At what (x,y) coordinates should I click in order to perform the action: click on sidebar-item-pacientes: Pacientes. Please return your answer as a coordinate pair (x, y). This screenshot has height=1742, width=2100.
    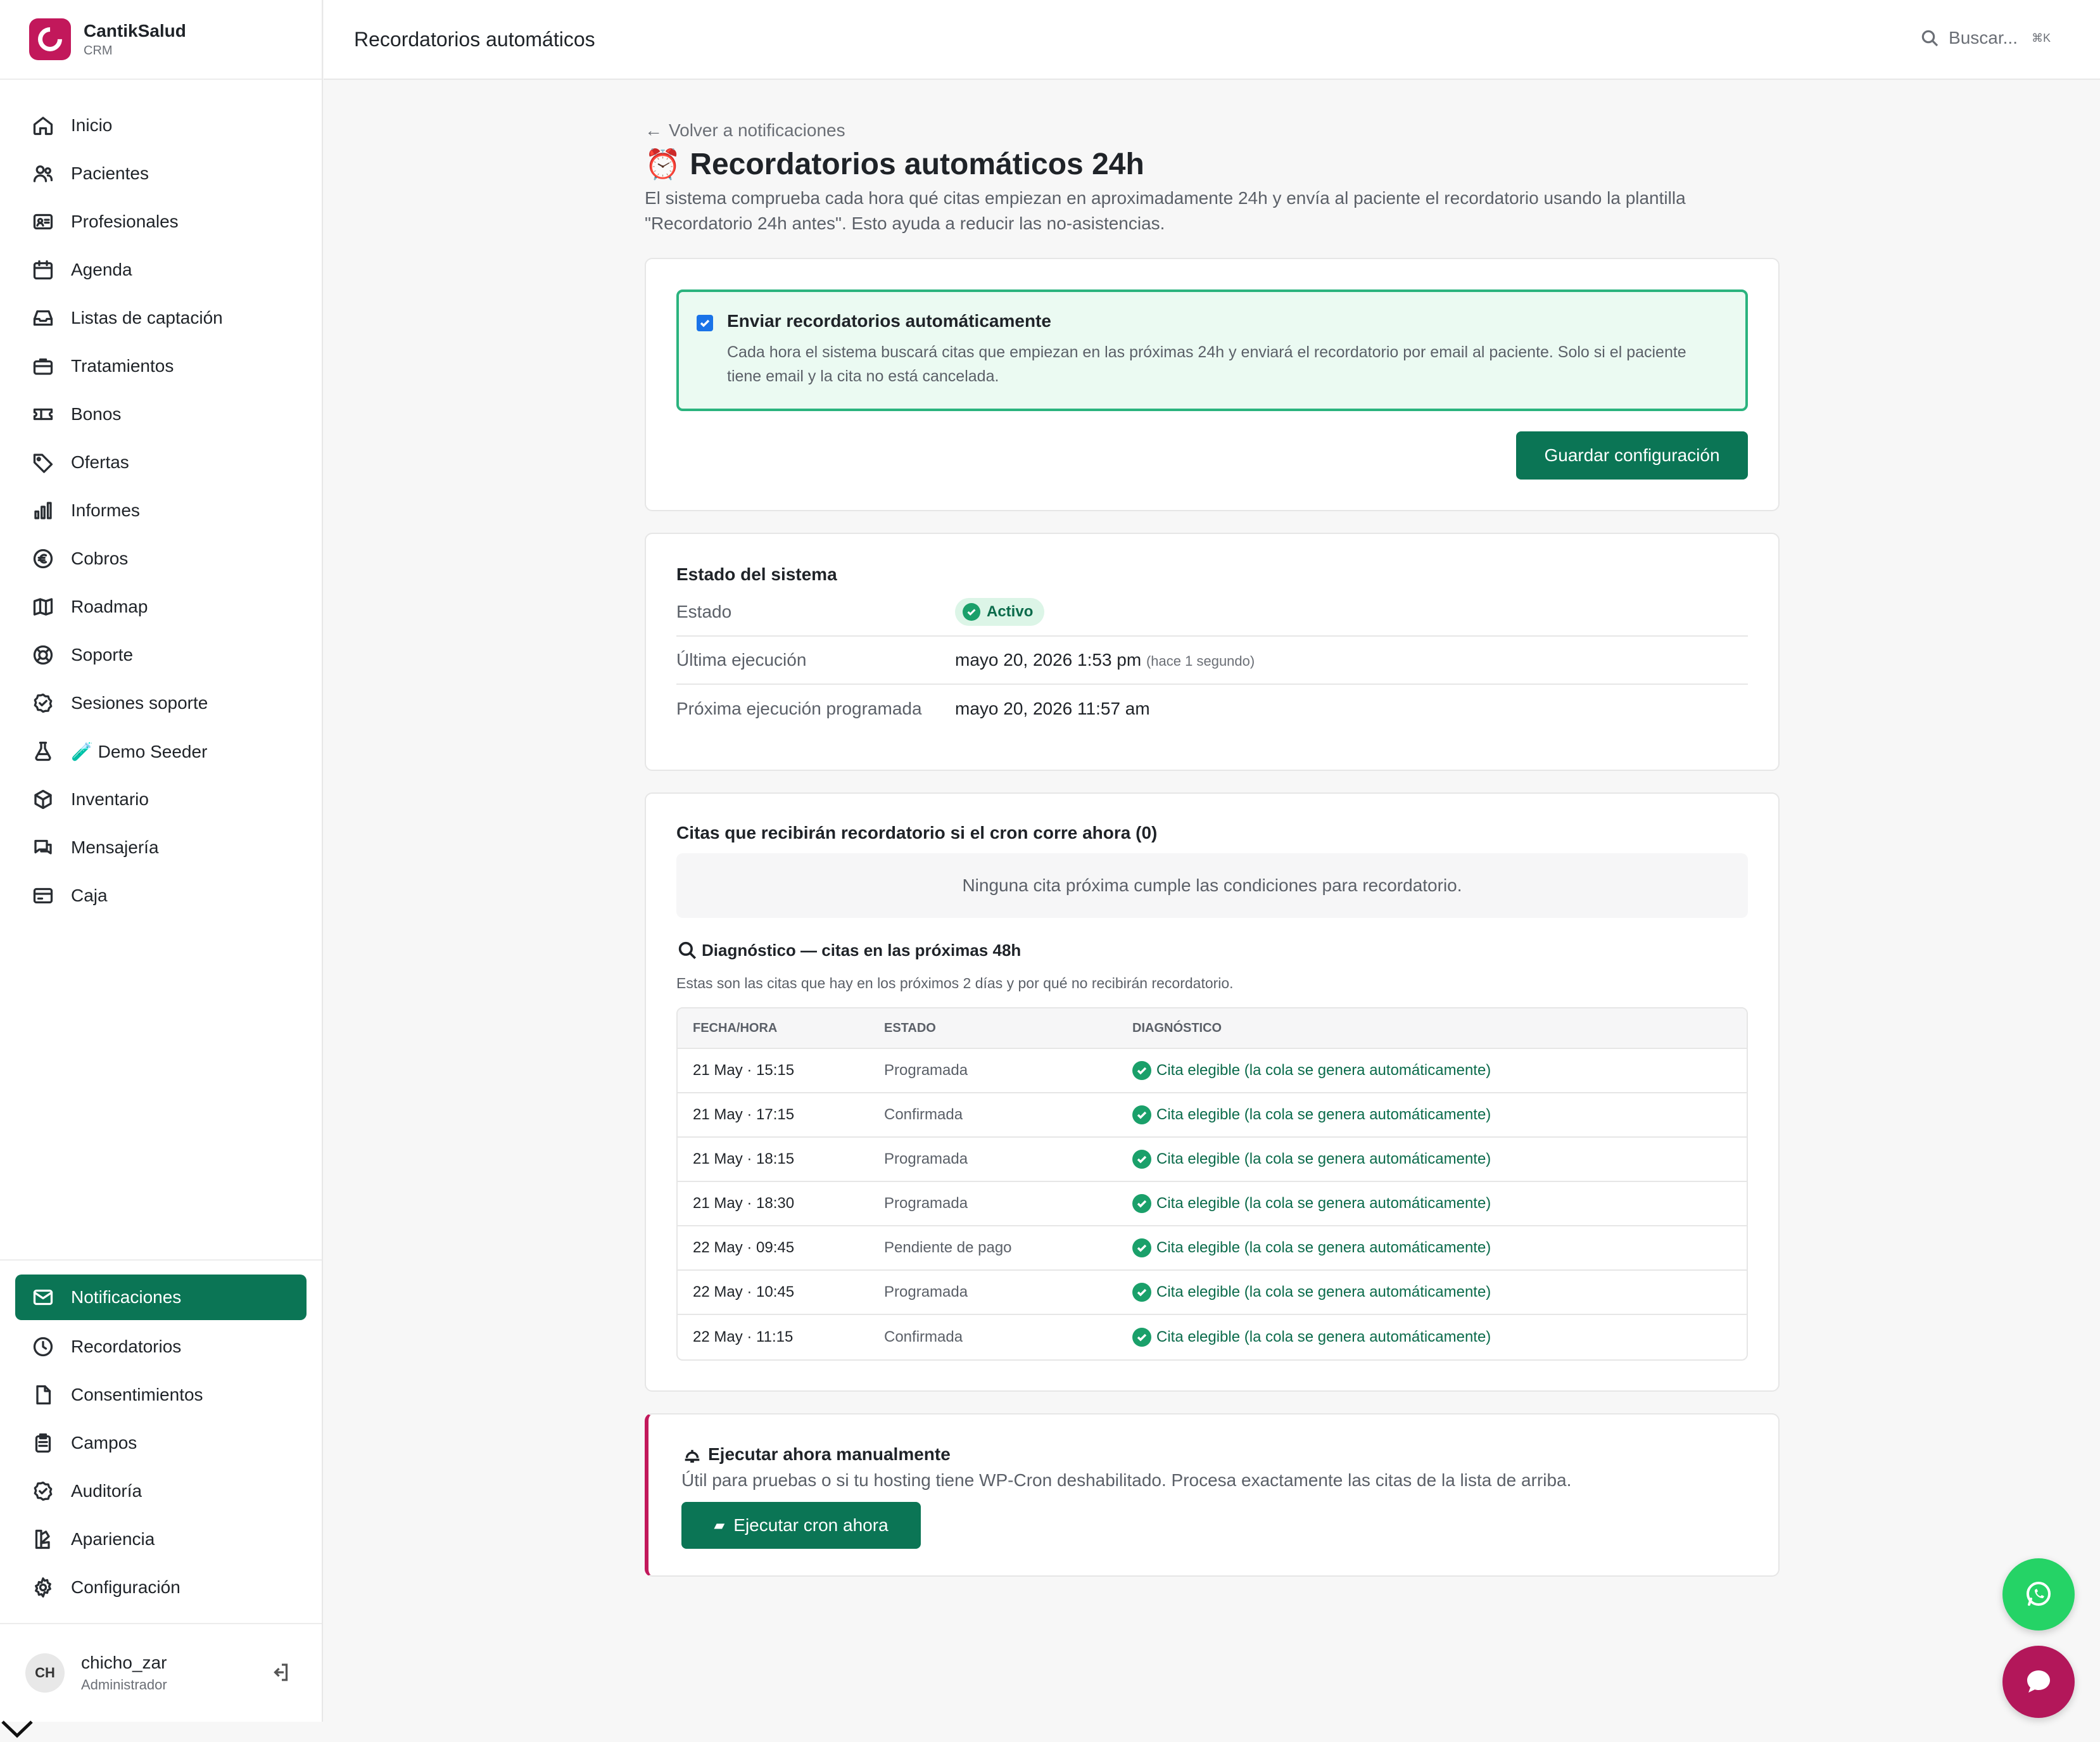
    Looking at the image, I should click on (161, 174).